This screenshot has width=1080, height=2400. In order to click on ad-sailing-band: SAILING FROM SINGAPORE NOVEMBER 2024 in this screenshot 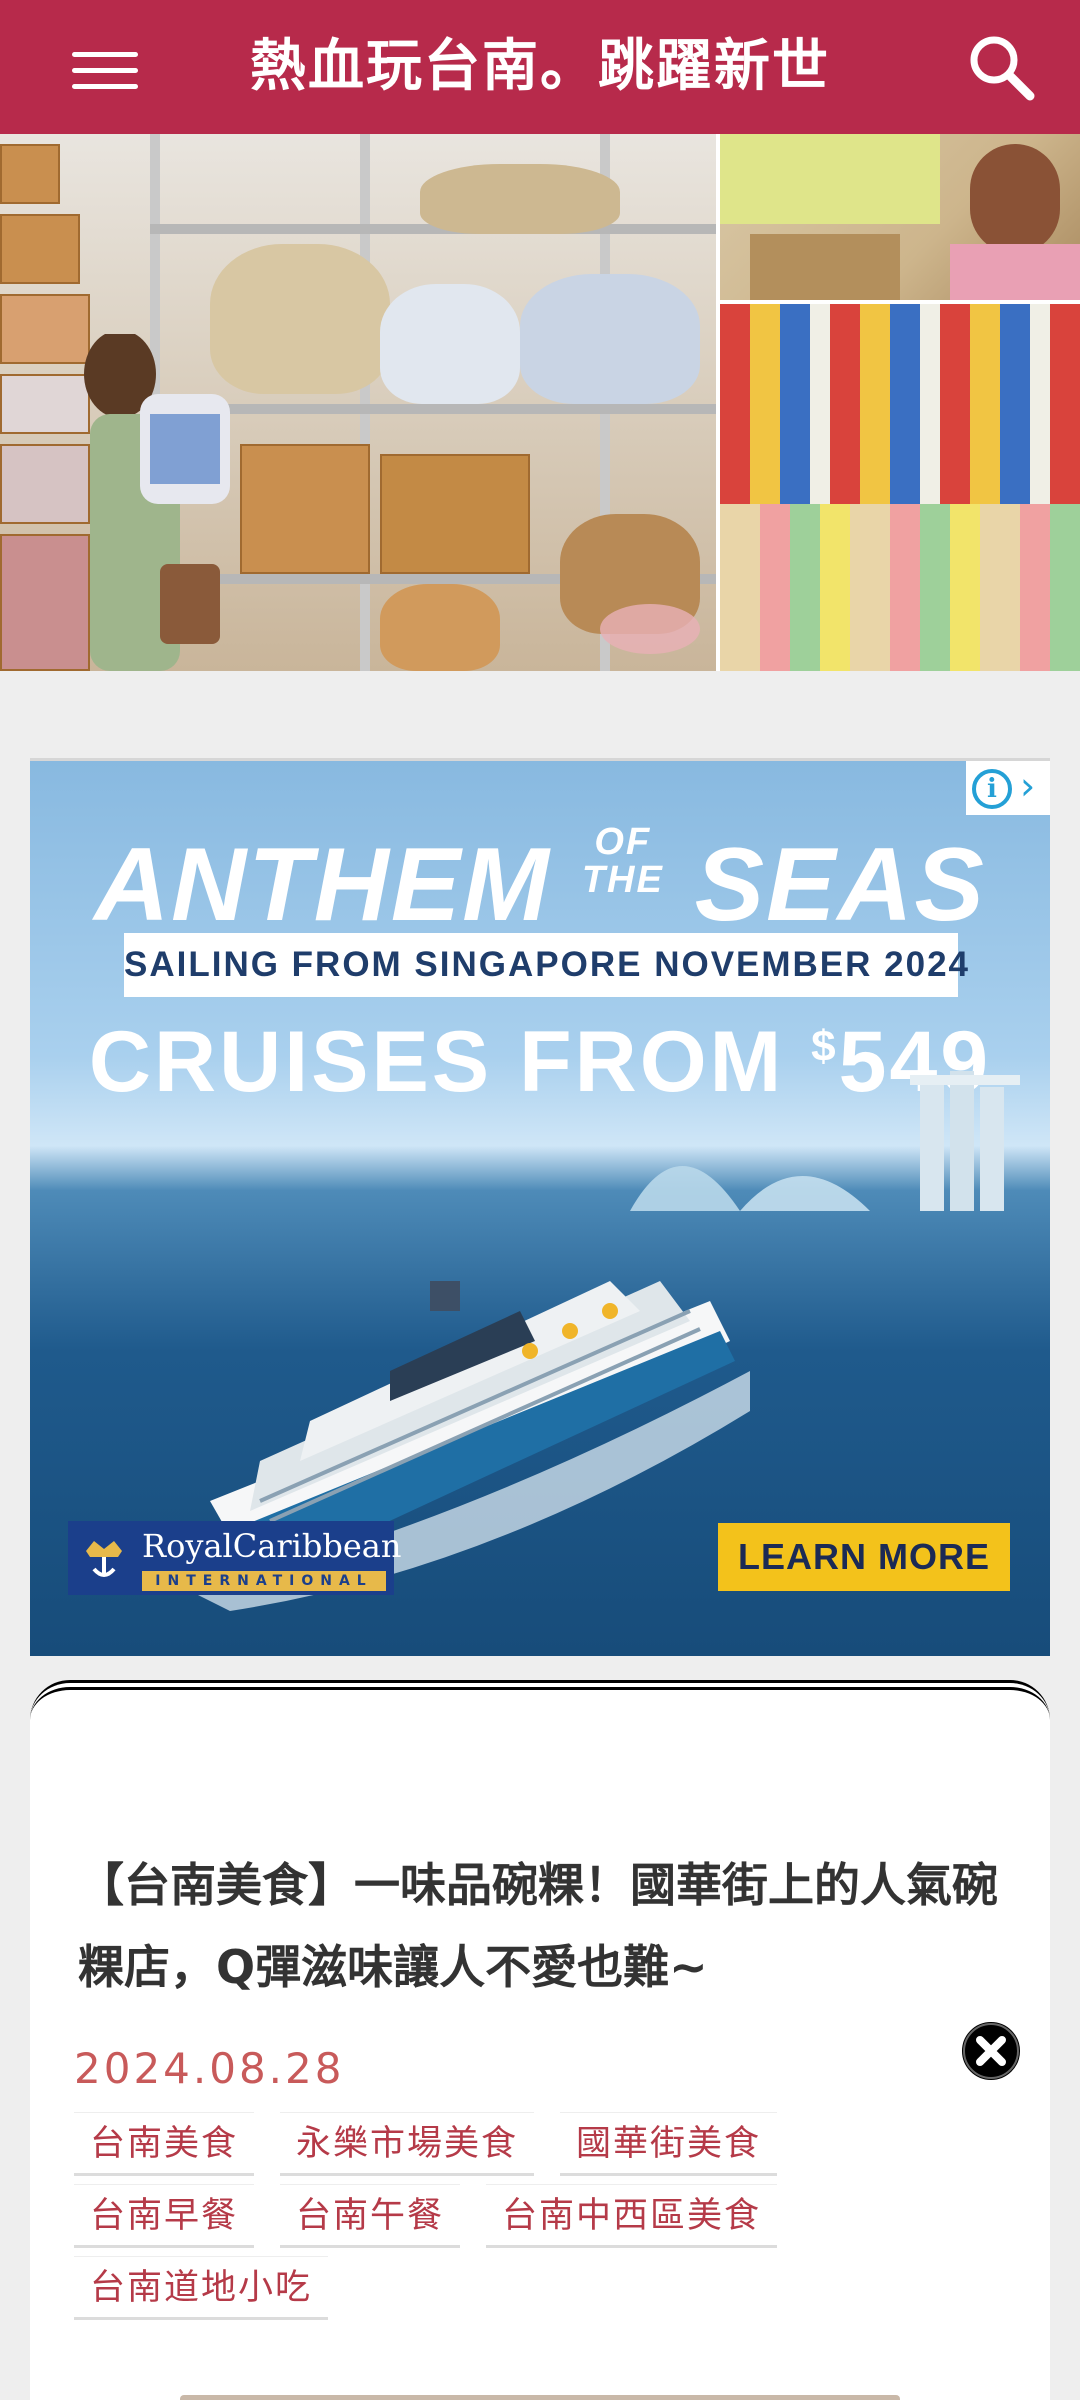, I will do `click(546, 965)`.